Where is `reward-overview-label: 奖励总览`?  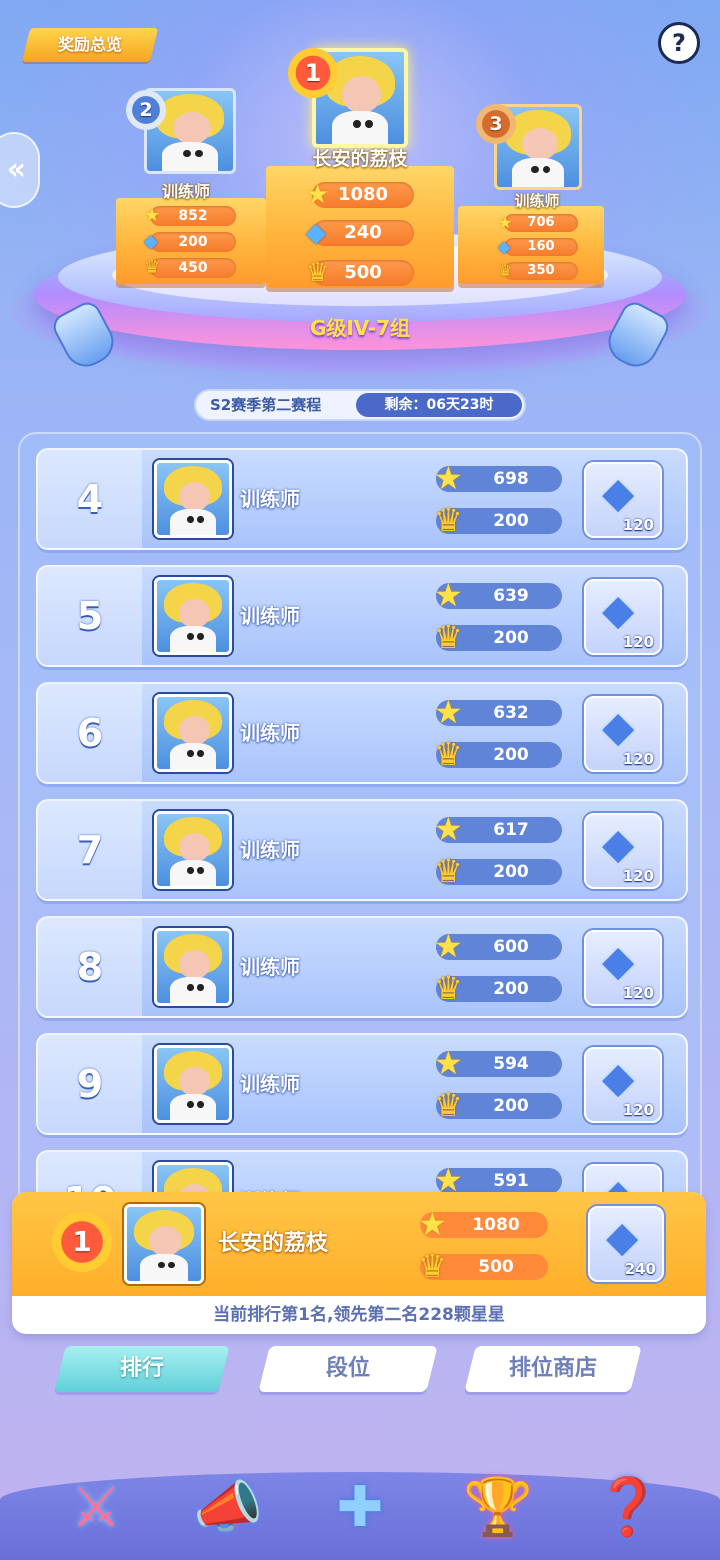 reward-overview-label: 奖励总览 is located at coordinates (89, 44).